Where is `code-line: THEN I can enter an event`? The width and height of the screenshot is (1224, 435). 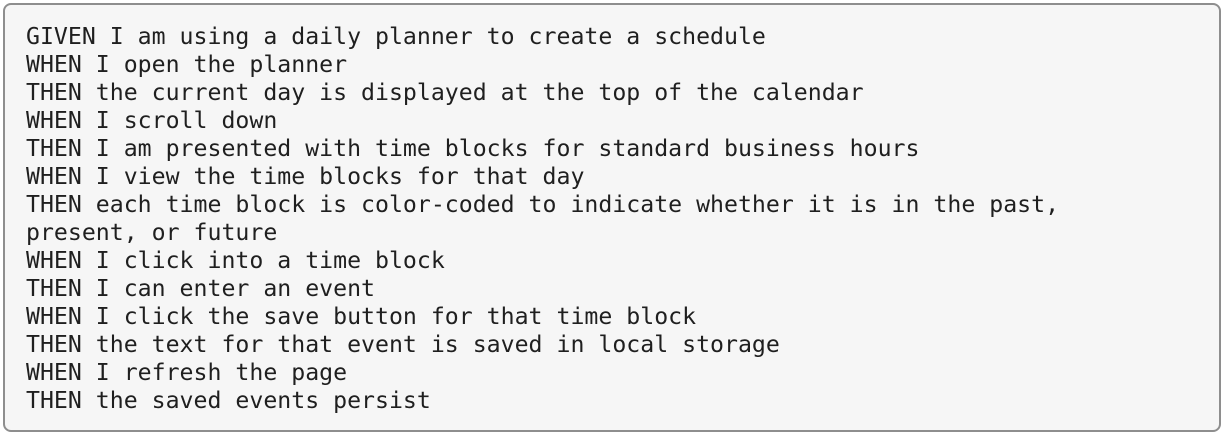
code-line: THEN I can enter an event is located at coordinates (201, 288).